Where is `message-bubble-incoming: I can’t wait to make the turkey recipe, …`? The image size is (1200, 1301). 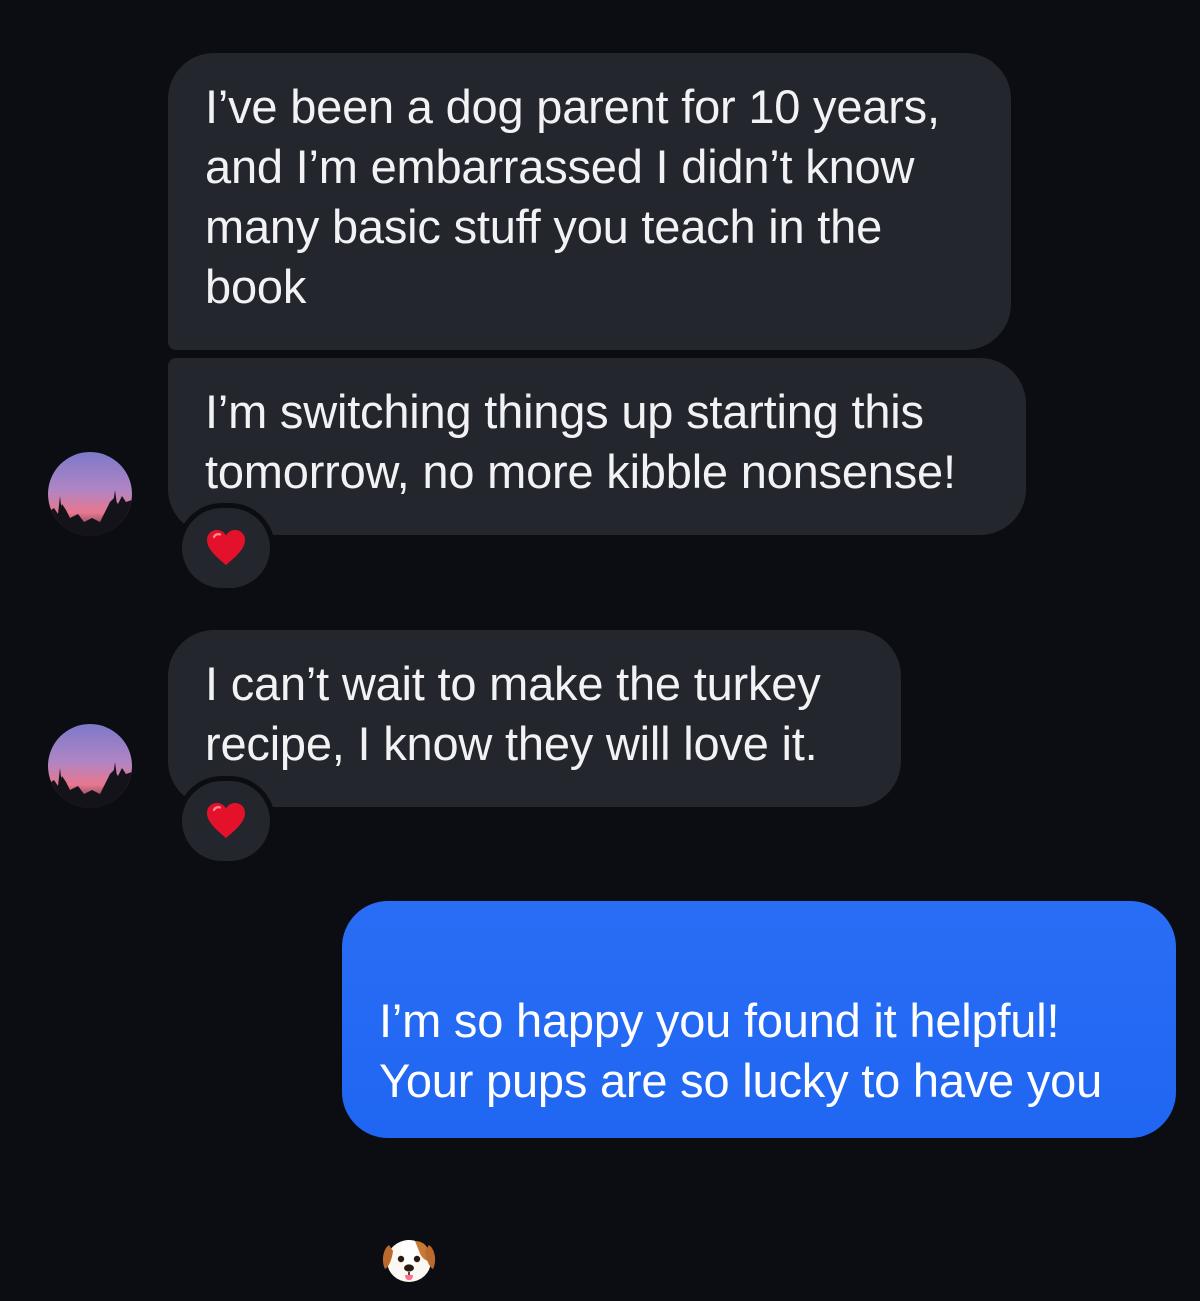
message-bubble-incoming: I can’t wait to make the turkey recipe, … is located at coordinates (534, 718).